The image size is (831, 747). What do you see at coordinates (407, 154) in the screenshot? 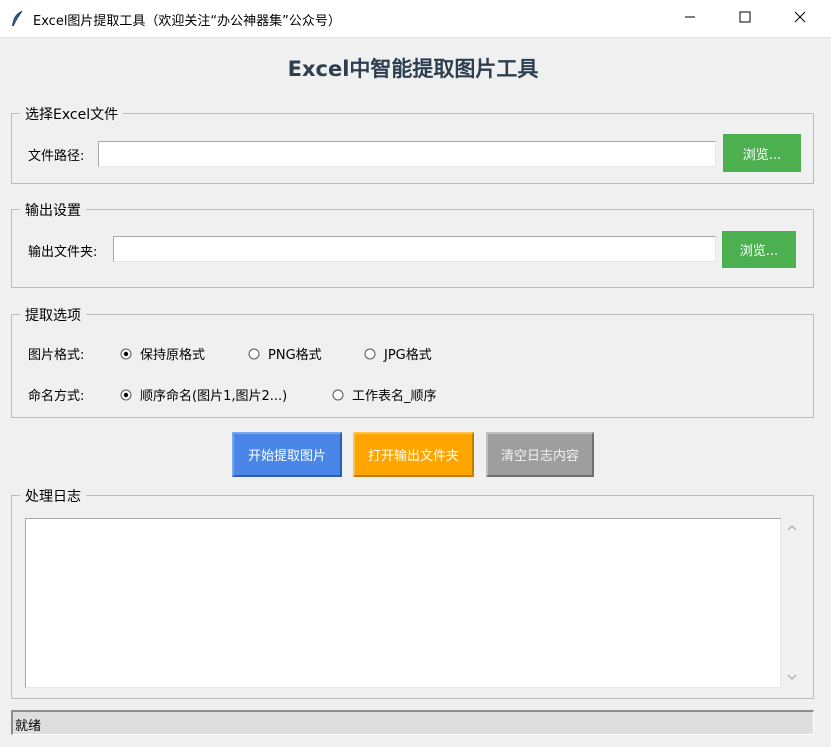
I see `file-path-input` at bounding box center [407, 154].